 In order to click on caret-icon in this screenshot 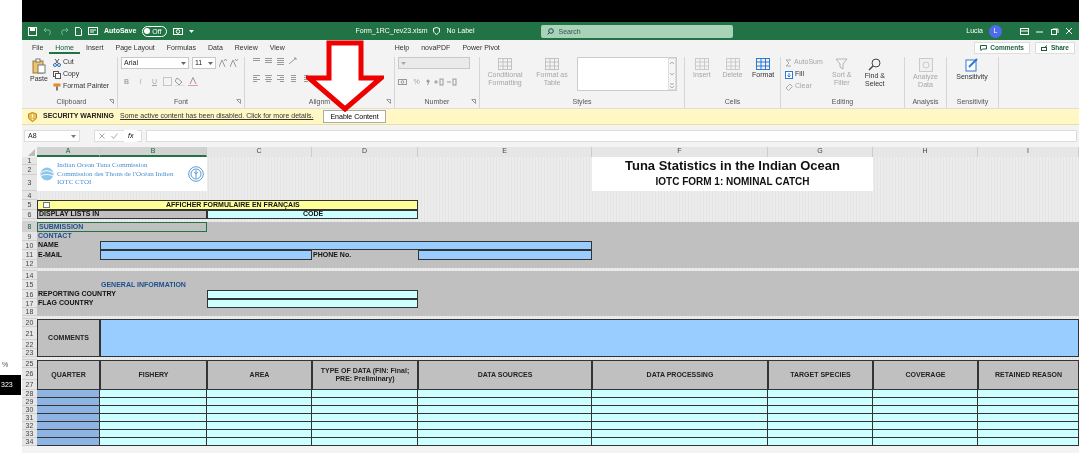, I will do `click(73, 136)`.